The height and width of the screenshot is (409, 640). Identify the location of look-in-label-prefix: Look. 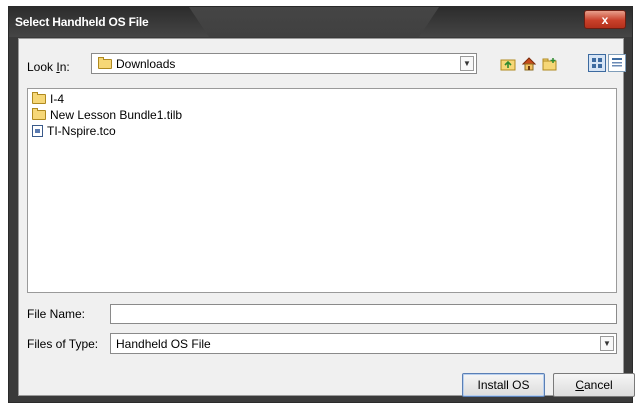
(42, 67).